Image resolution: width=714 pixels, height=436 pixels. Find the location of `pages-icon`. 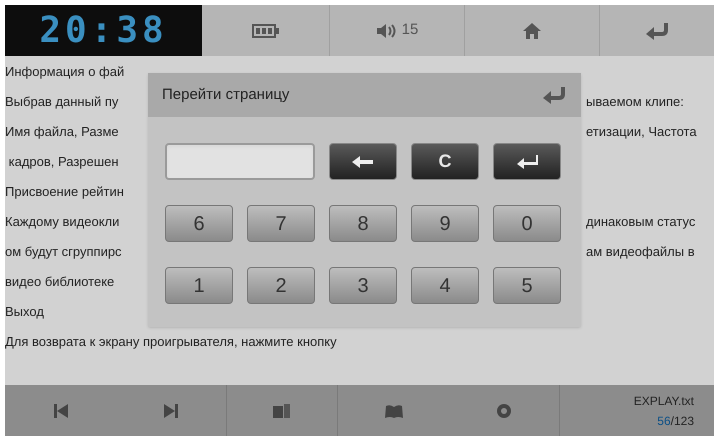

pages-icon is located at coordinates (282, 410).